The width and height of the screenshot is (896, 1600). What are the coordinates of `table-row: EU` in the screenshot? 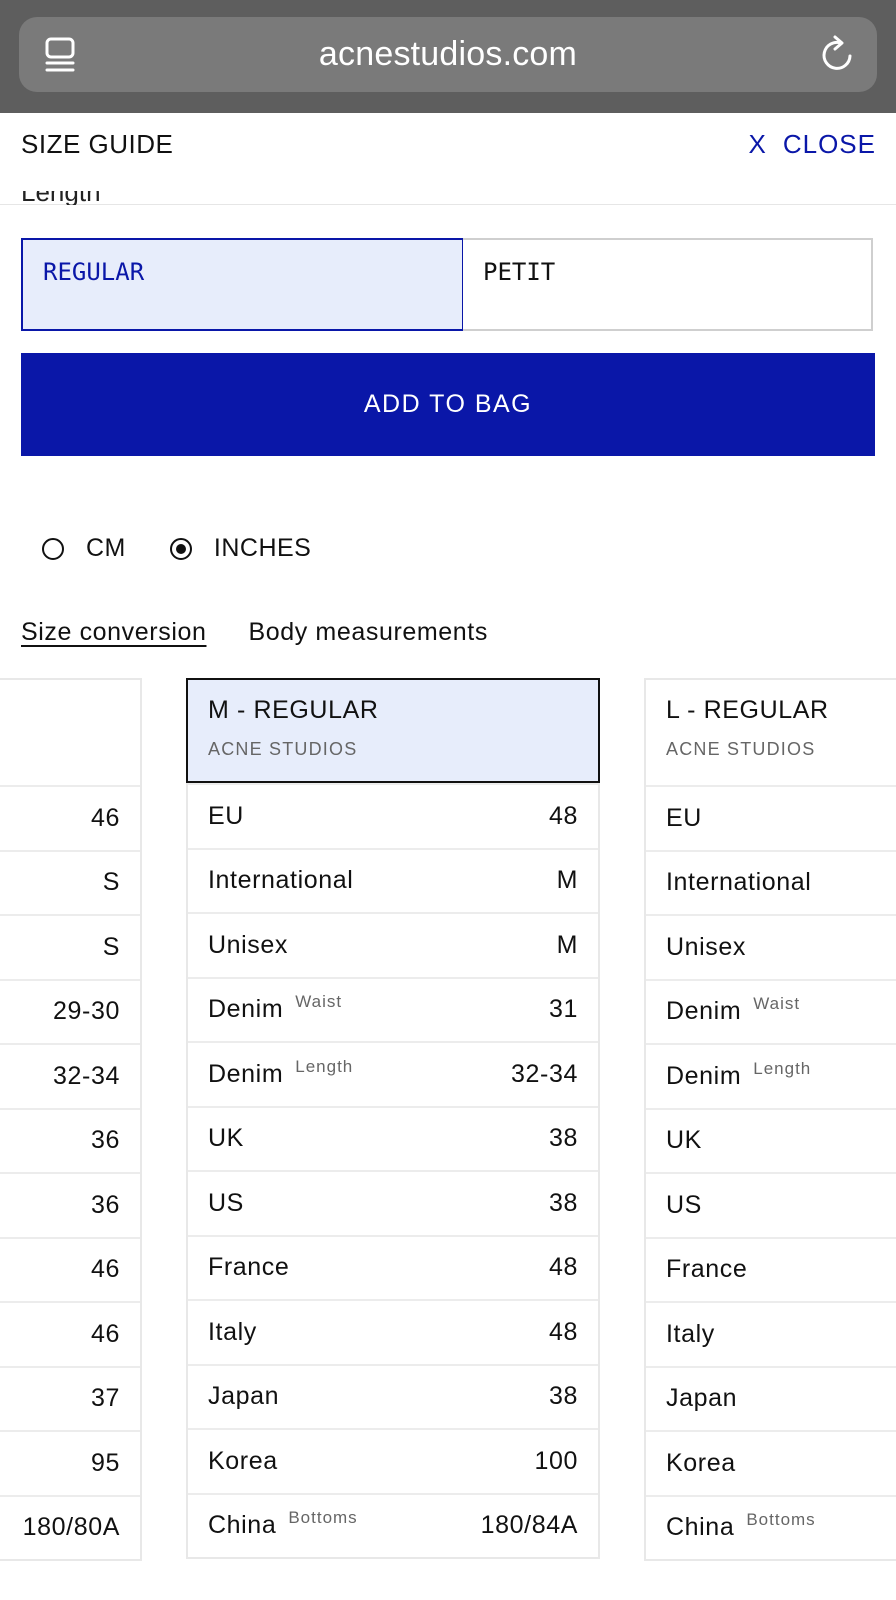 It's located at (771, 817).